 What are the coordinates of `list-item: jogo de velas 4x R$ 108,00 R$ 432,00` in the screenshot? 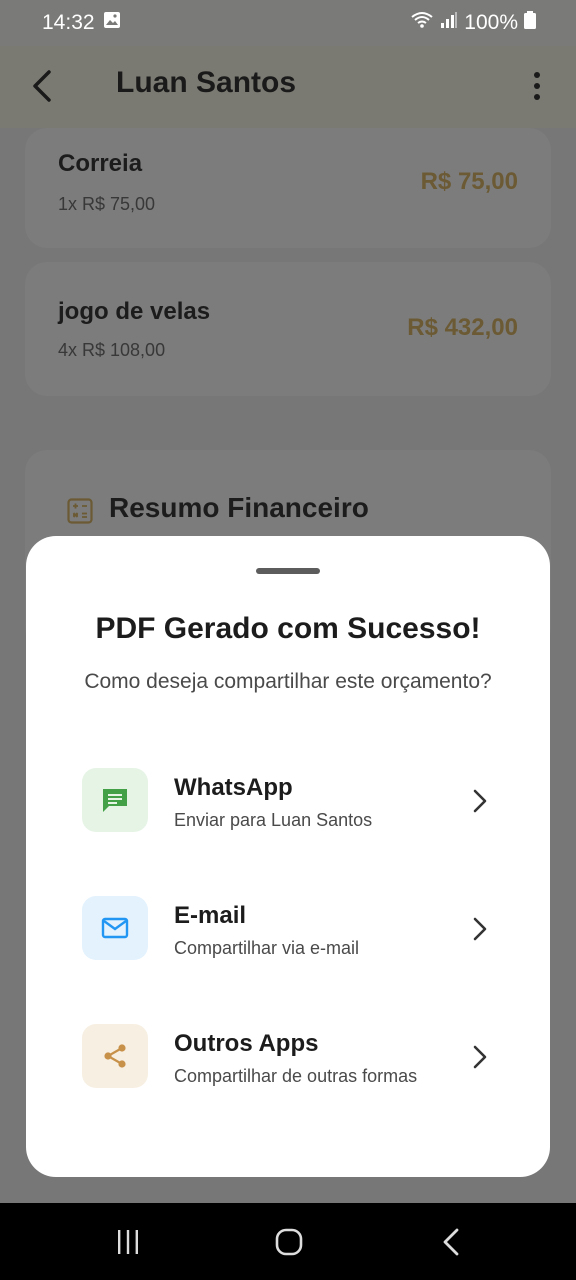 It's located at (288, 329).